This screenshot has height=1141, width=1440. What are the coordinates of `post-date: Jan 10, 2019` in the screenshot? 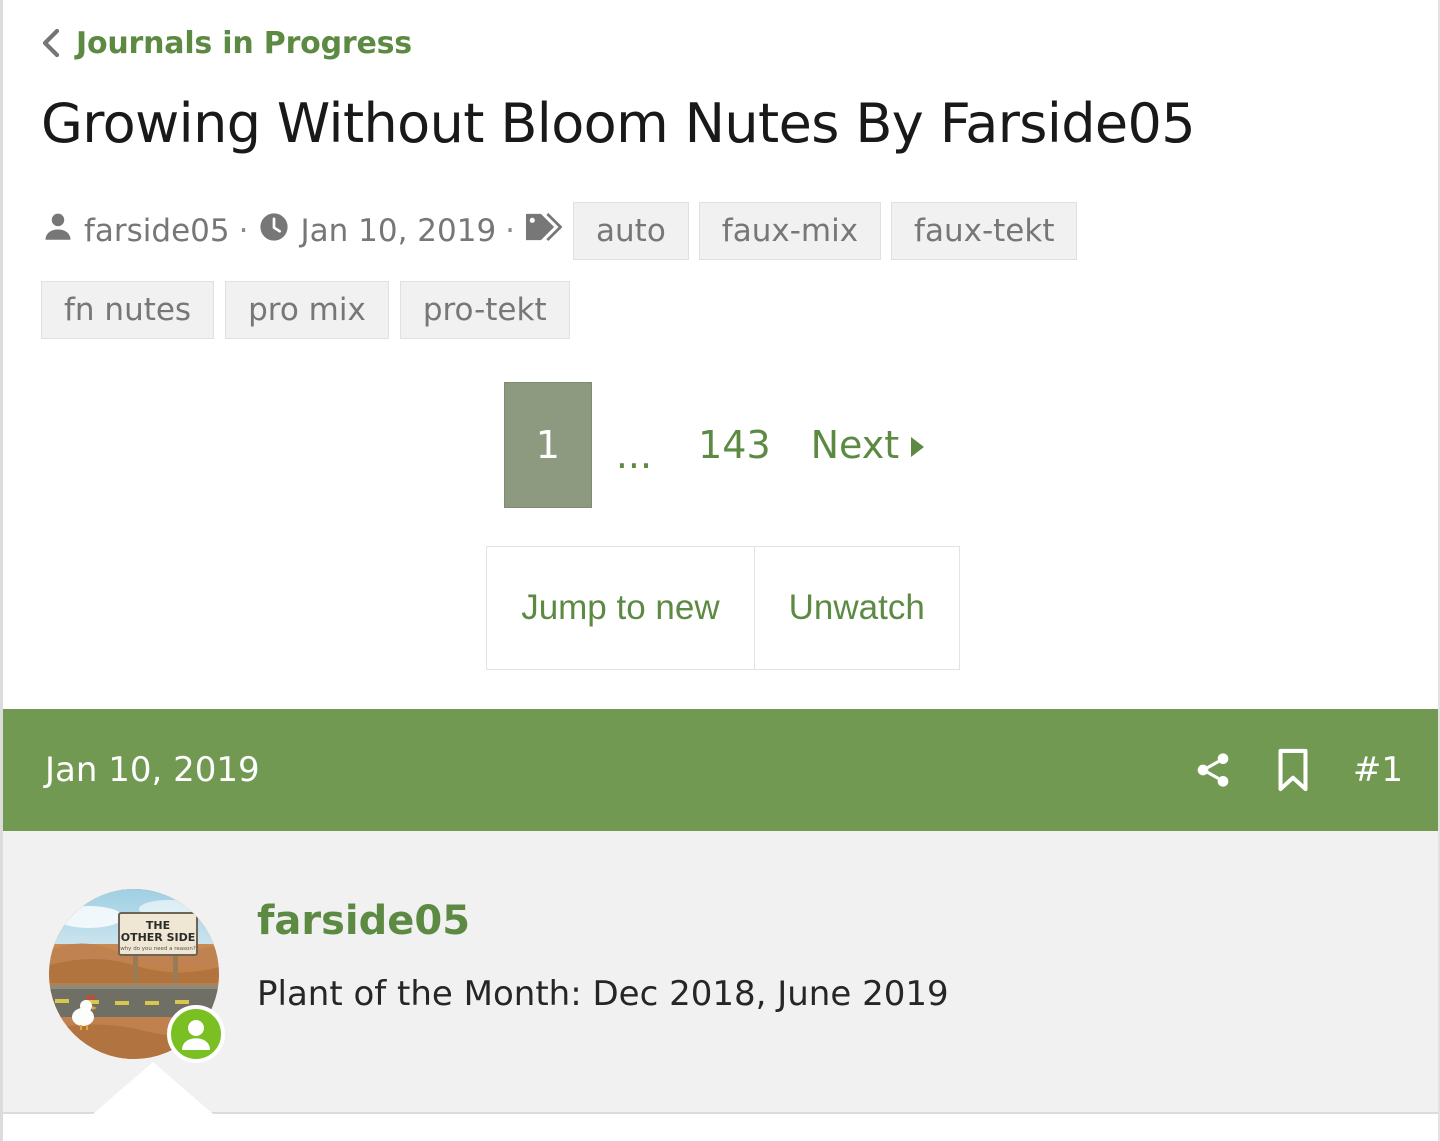 It's located at (152, 770).